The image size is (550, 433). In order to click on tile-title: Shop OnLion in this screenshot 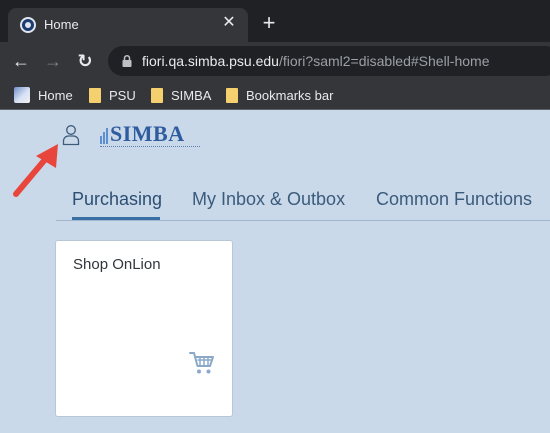, I will do `click(117, 264)`.